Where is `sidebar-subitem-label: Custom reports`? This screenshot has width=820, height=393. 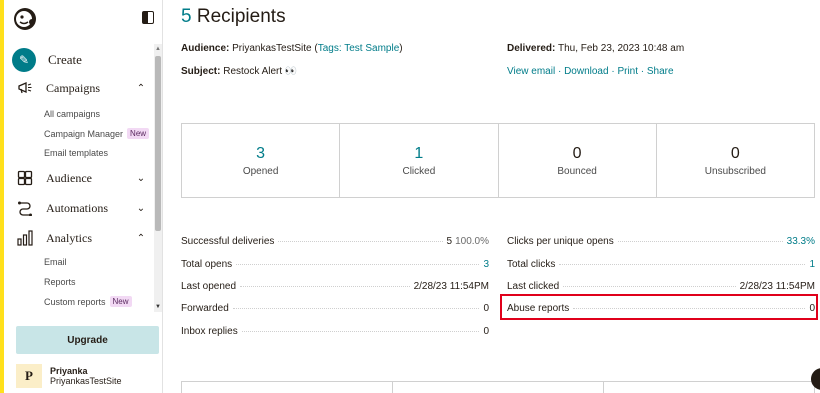
sidebar-subitem-label: Custom reports is located at coordinates (75, 301).